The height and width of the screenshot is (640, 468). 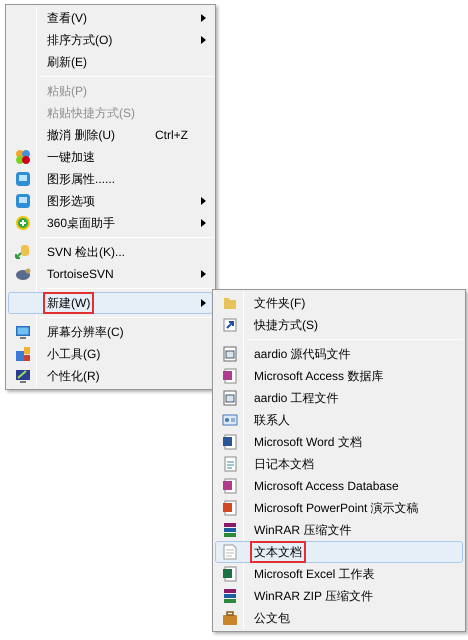 What do you see at coordinates (67, 91) in the screenshot?
I see `menu-item-label: 粘贴(P)` at bounding box center [67, 91].